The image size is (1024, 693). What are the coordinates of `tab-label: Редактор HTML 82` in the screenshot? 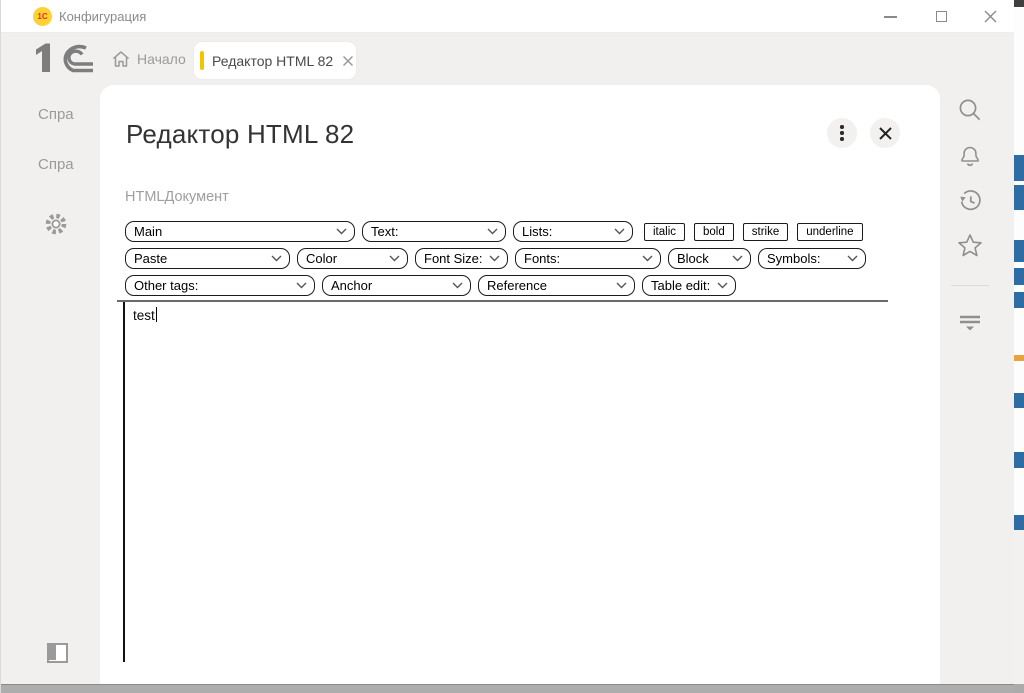 It's located at (273, 60).